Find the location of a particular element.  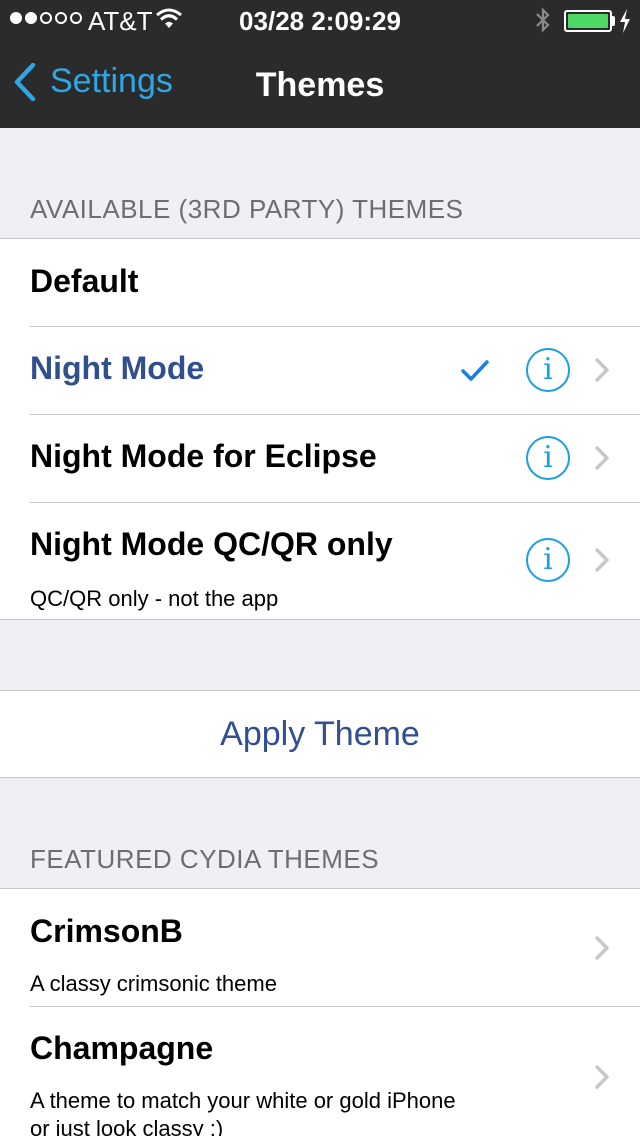

theme-title: Night Mode for Eclipse is located at coordinates (203, 456).